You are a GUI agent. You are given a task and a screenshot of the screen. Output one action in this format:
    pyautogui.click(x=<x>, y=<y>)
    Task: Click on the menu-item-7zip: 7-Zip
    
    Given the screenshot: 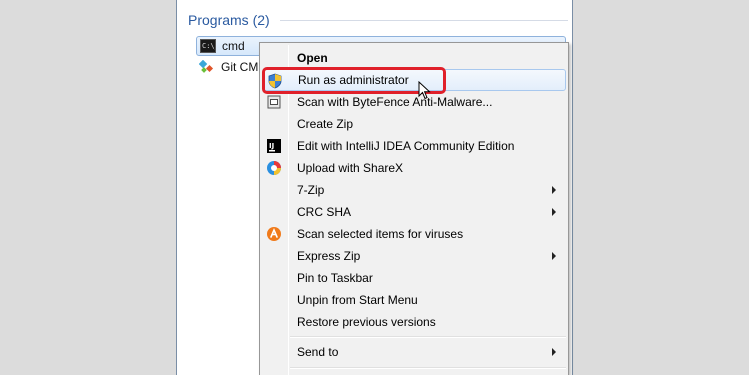 What is the action you would take?
    pyautogui.click(x=414, y=190)
    